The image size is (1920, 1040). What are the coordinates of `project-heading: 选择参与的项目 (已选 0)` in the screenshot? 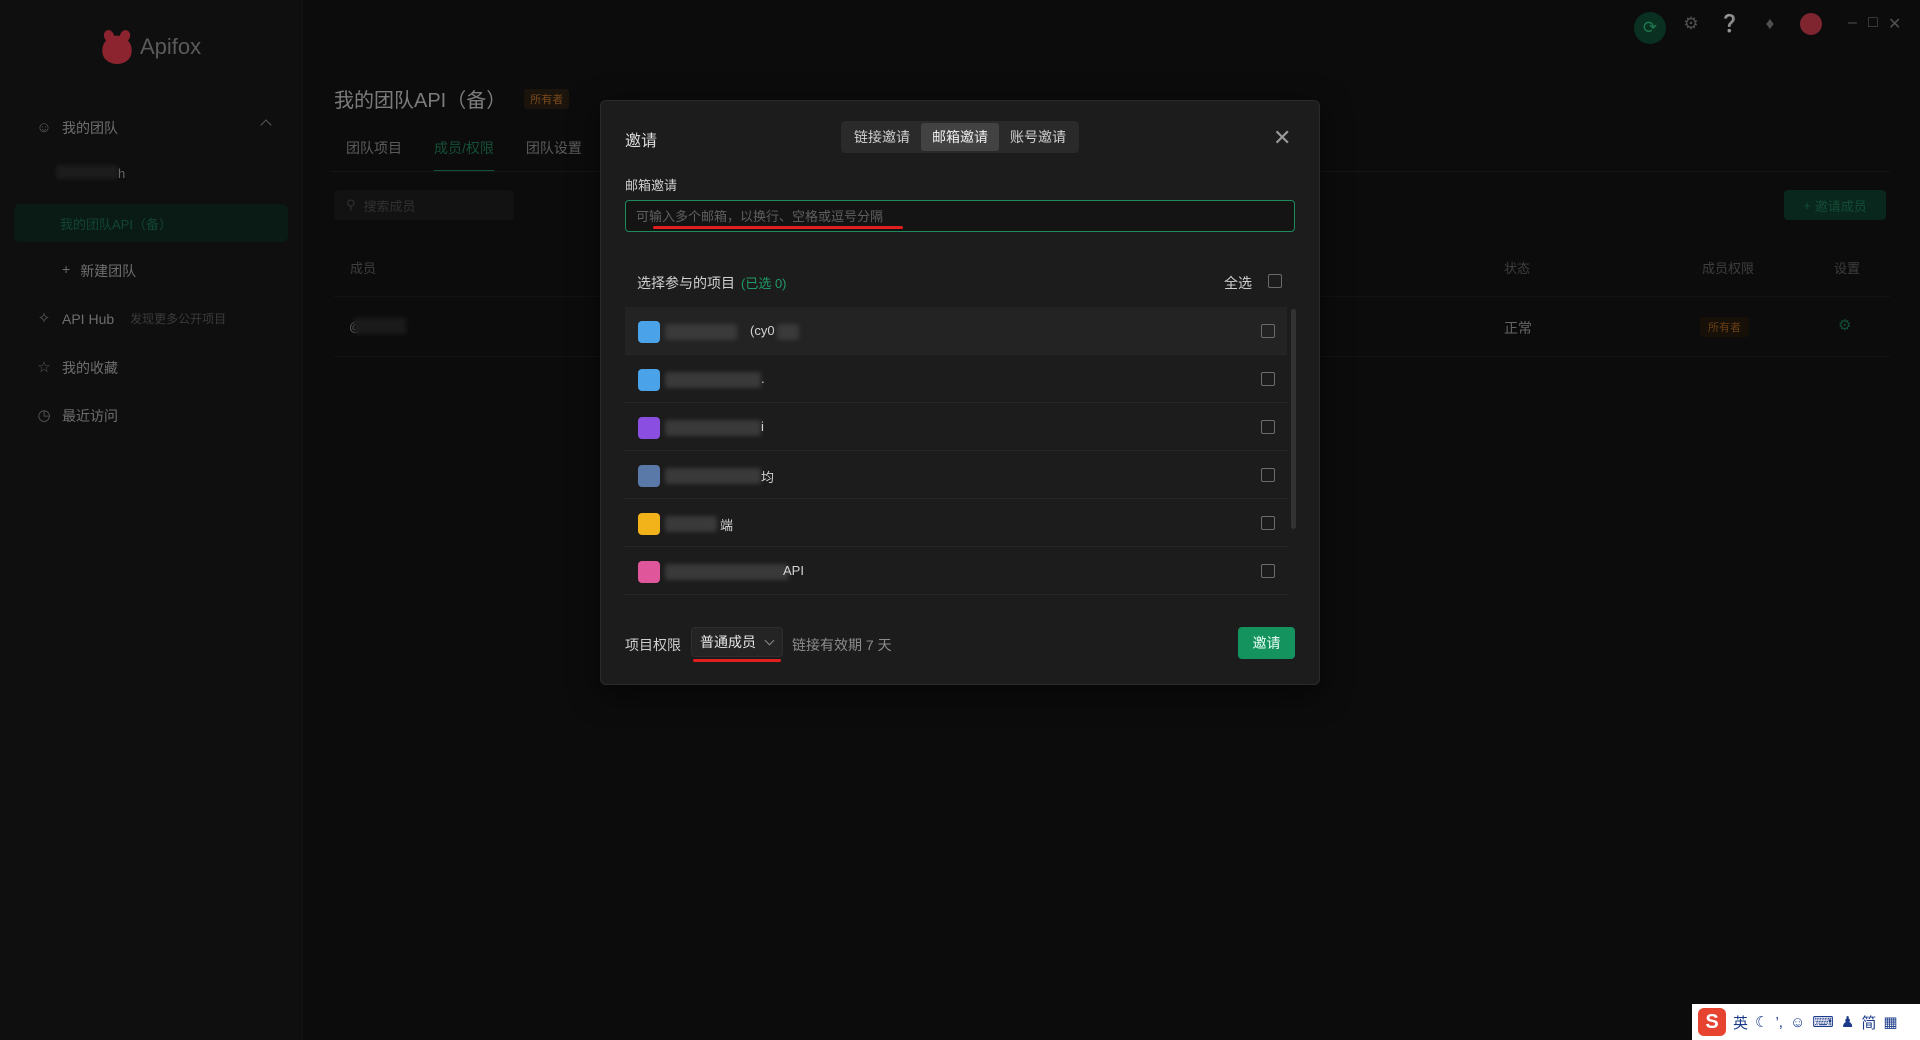 It's located at (712, 283).